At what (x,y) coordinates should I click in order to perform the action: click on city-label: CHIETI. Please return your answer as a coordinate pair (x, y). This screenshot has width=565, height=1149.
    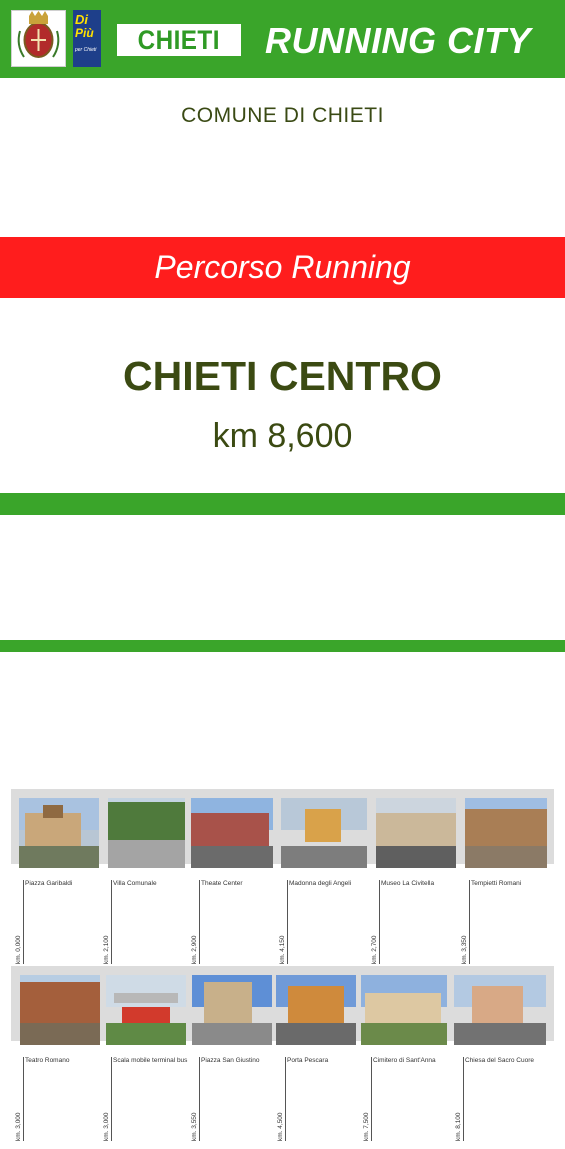
    Looking at the image, I should click on (179, 39).